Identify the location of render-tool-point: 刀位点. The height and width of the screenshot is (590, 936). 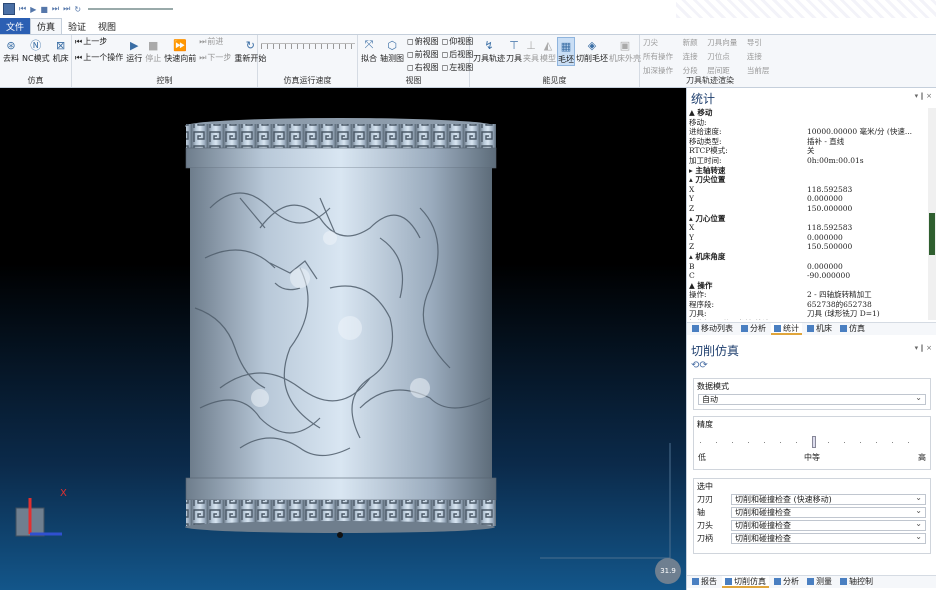
(726, 56).